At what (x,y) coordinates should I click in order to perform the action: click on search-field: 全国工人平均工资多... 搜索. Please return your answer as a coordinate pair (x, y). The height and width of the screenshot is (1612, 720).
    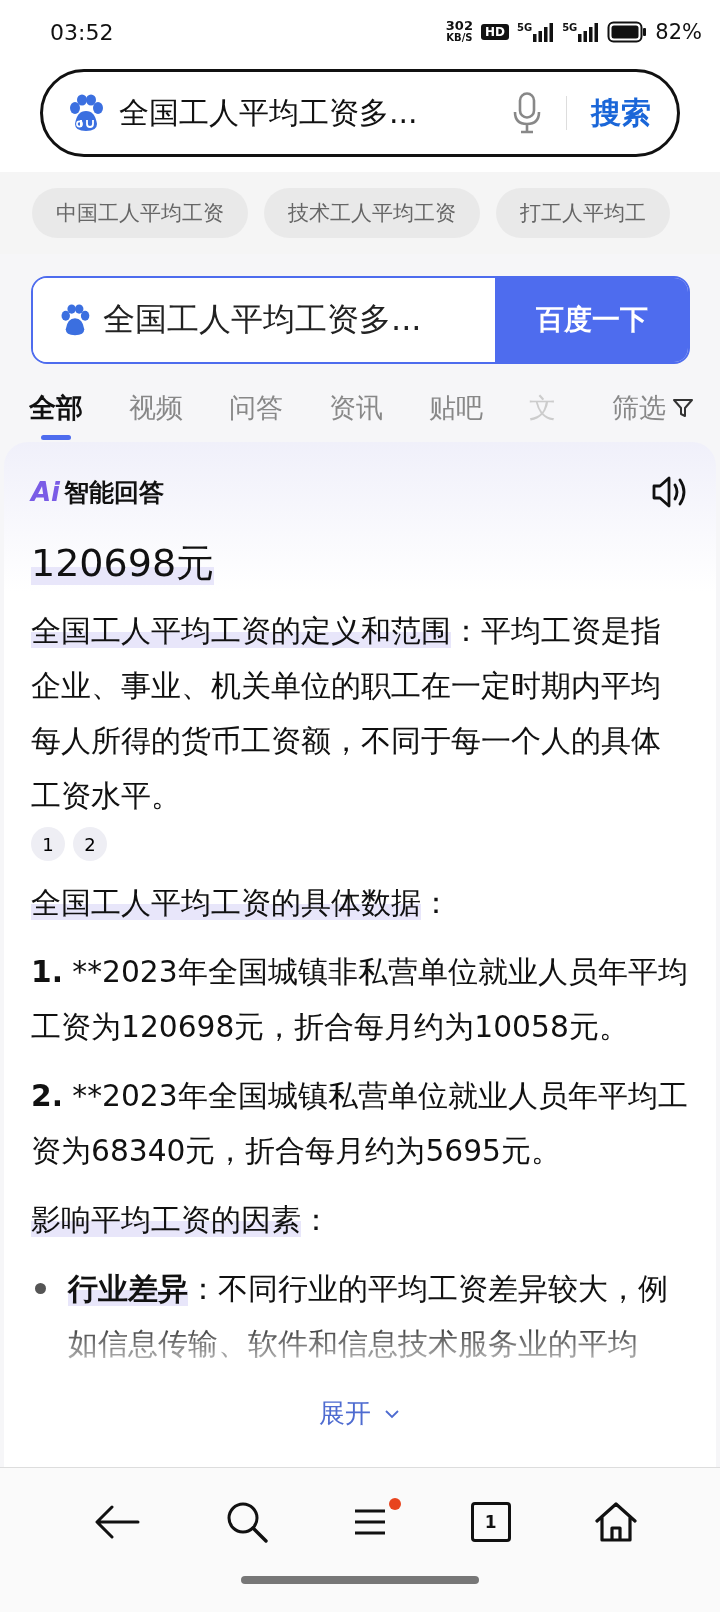
    Looking at the image, I should click on (360, 113).